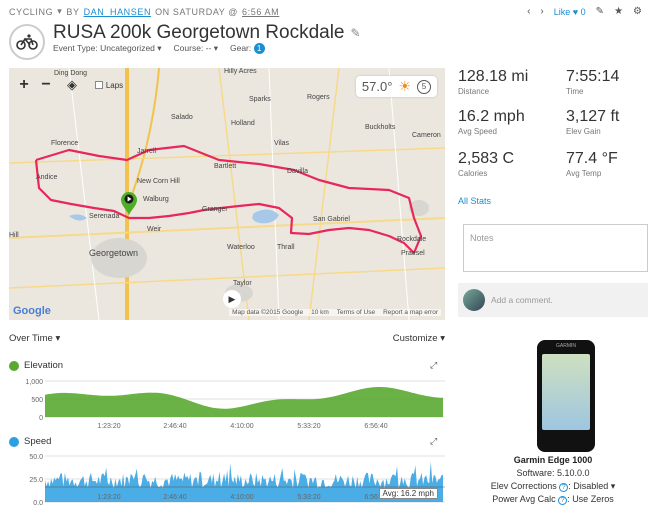 The image size is (648, 511). What do you see at coordinates (259, 48) in the screenshot?
I see `gear-count-badge: 1` at bounding box center [259, 48].